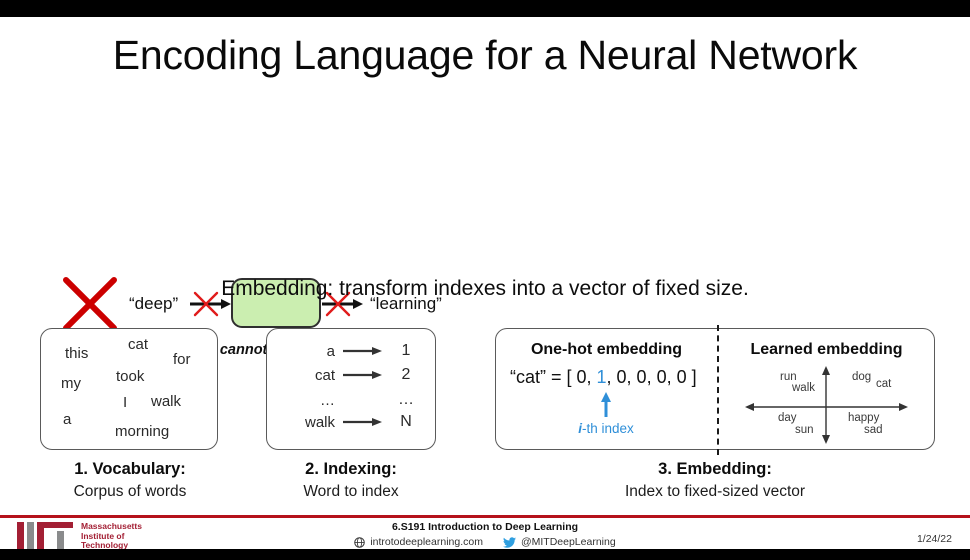 The width and height of the screenshot is (970, 560). I want to click on footer-links: introtodeeplearning.com @MITDeepLearning, so click(485, 542).